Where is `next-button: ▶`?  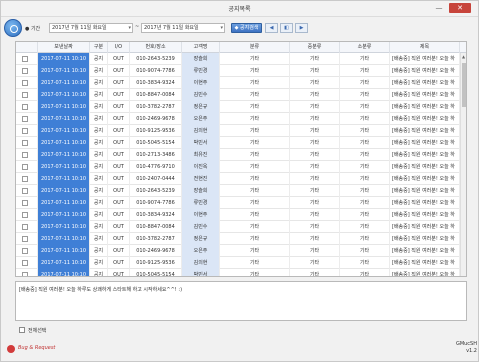 next-button: ▶ is located at coordinates (301, 28).